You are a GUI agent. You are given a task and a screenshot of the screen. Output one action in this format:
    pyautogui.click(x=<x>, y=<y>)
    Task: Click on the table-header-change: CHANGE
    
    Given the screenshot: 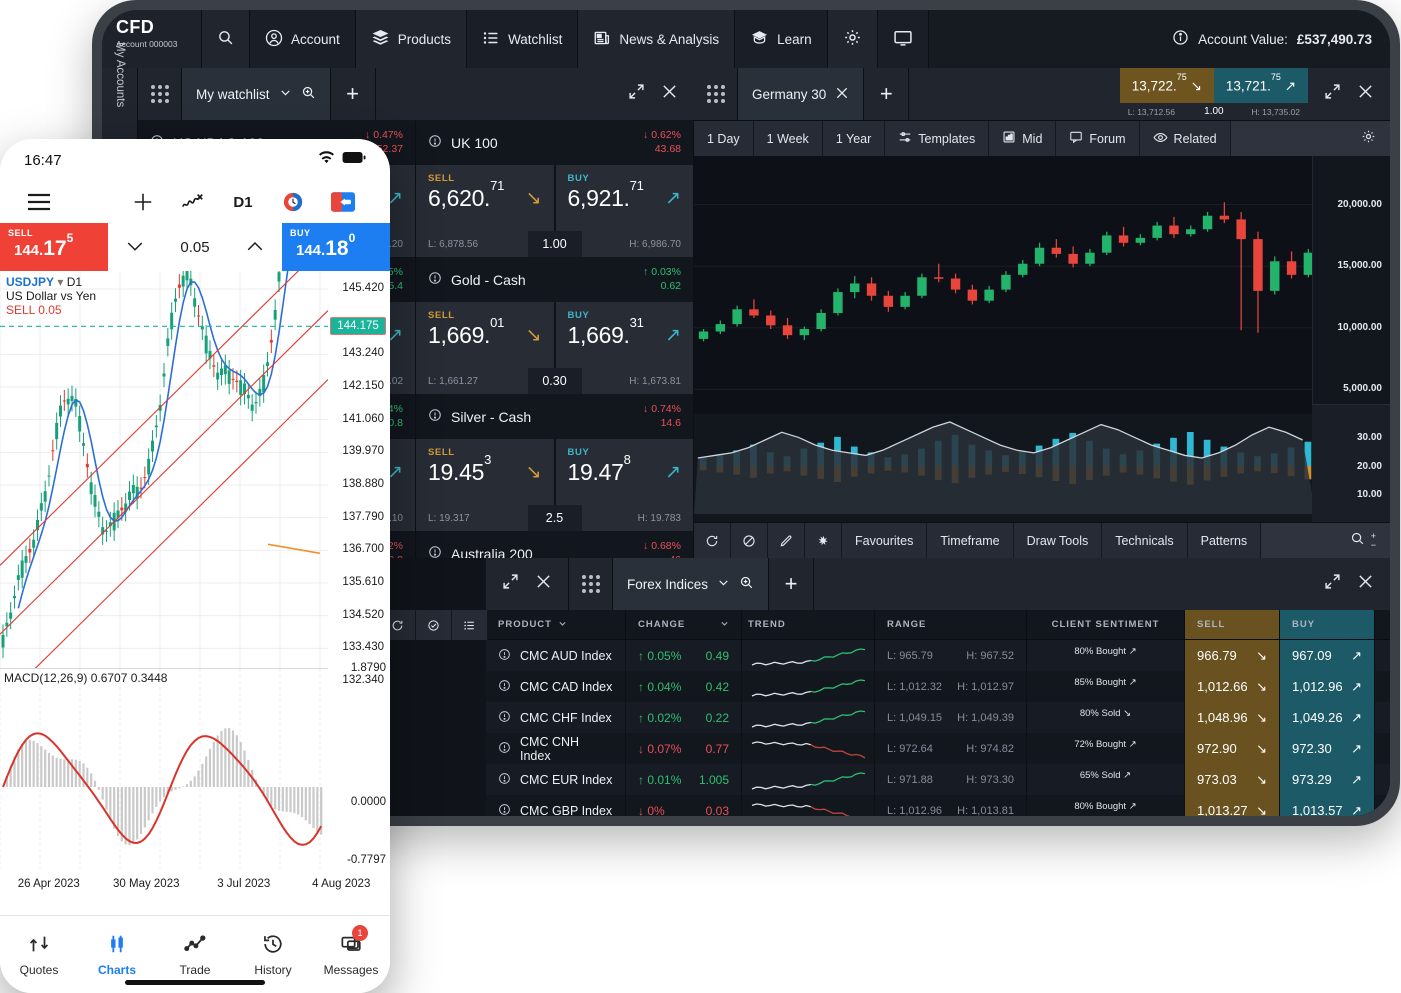 What is the action you would take?
    pyautogui.click(x=684, y=624)
    